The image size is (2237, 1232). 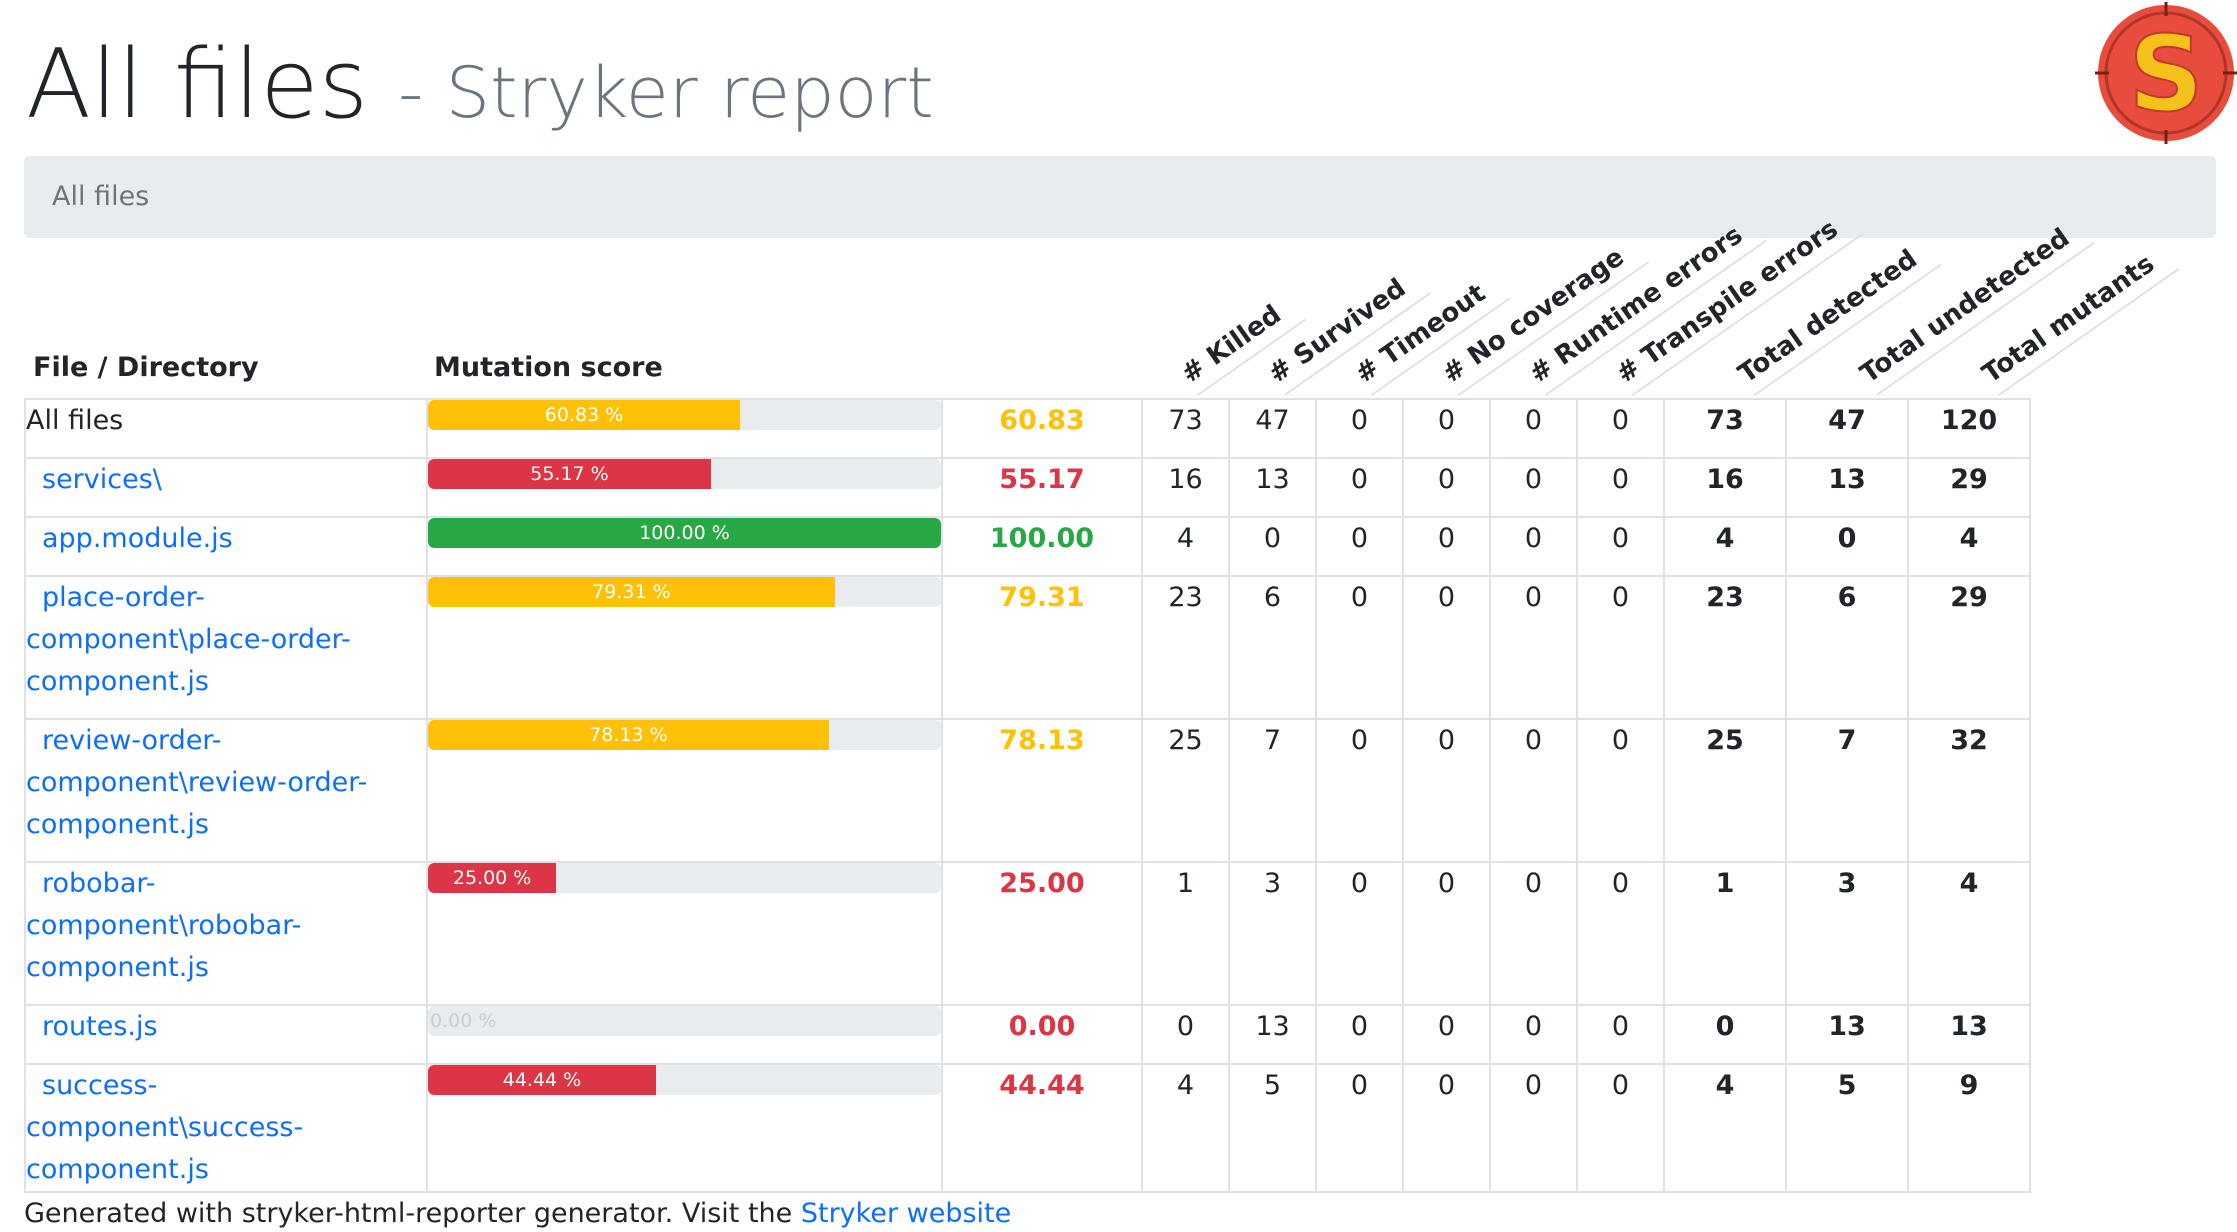 What do you see at coordinates (1969, 790) in the screenshot?
I see `total-mutants-count: 32` at bounding box center [1969, 790].